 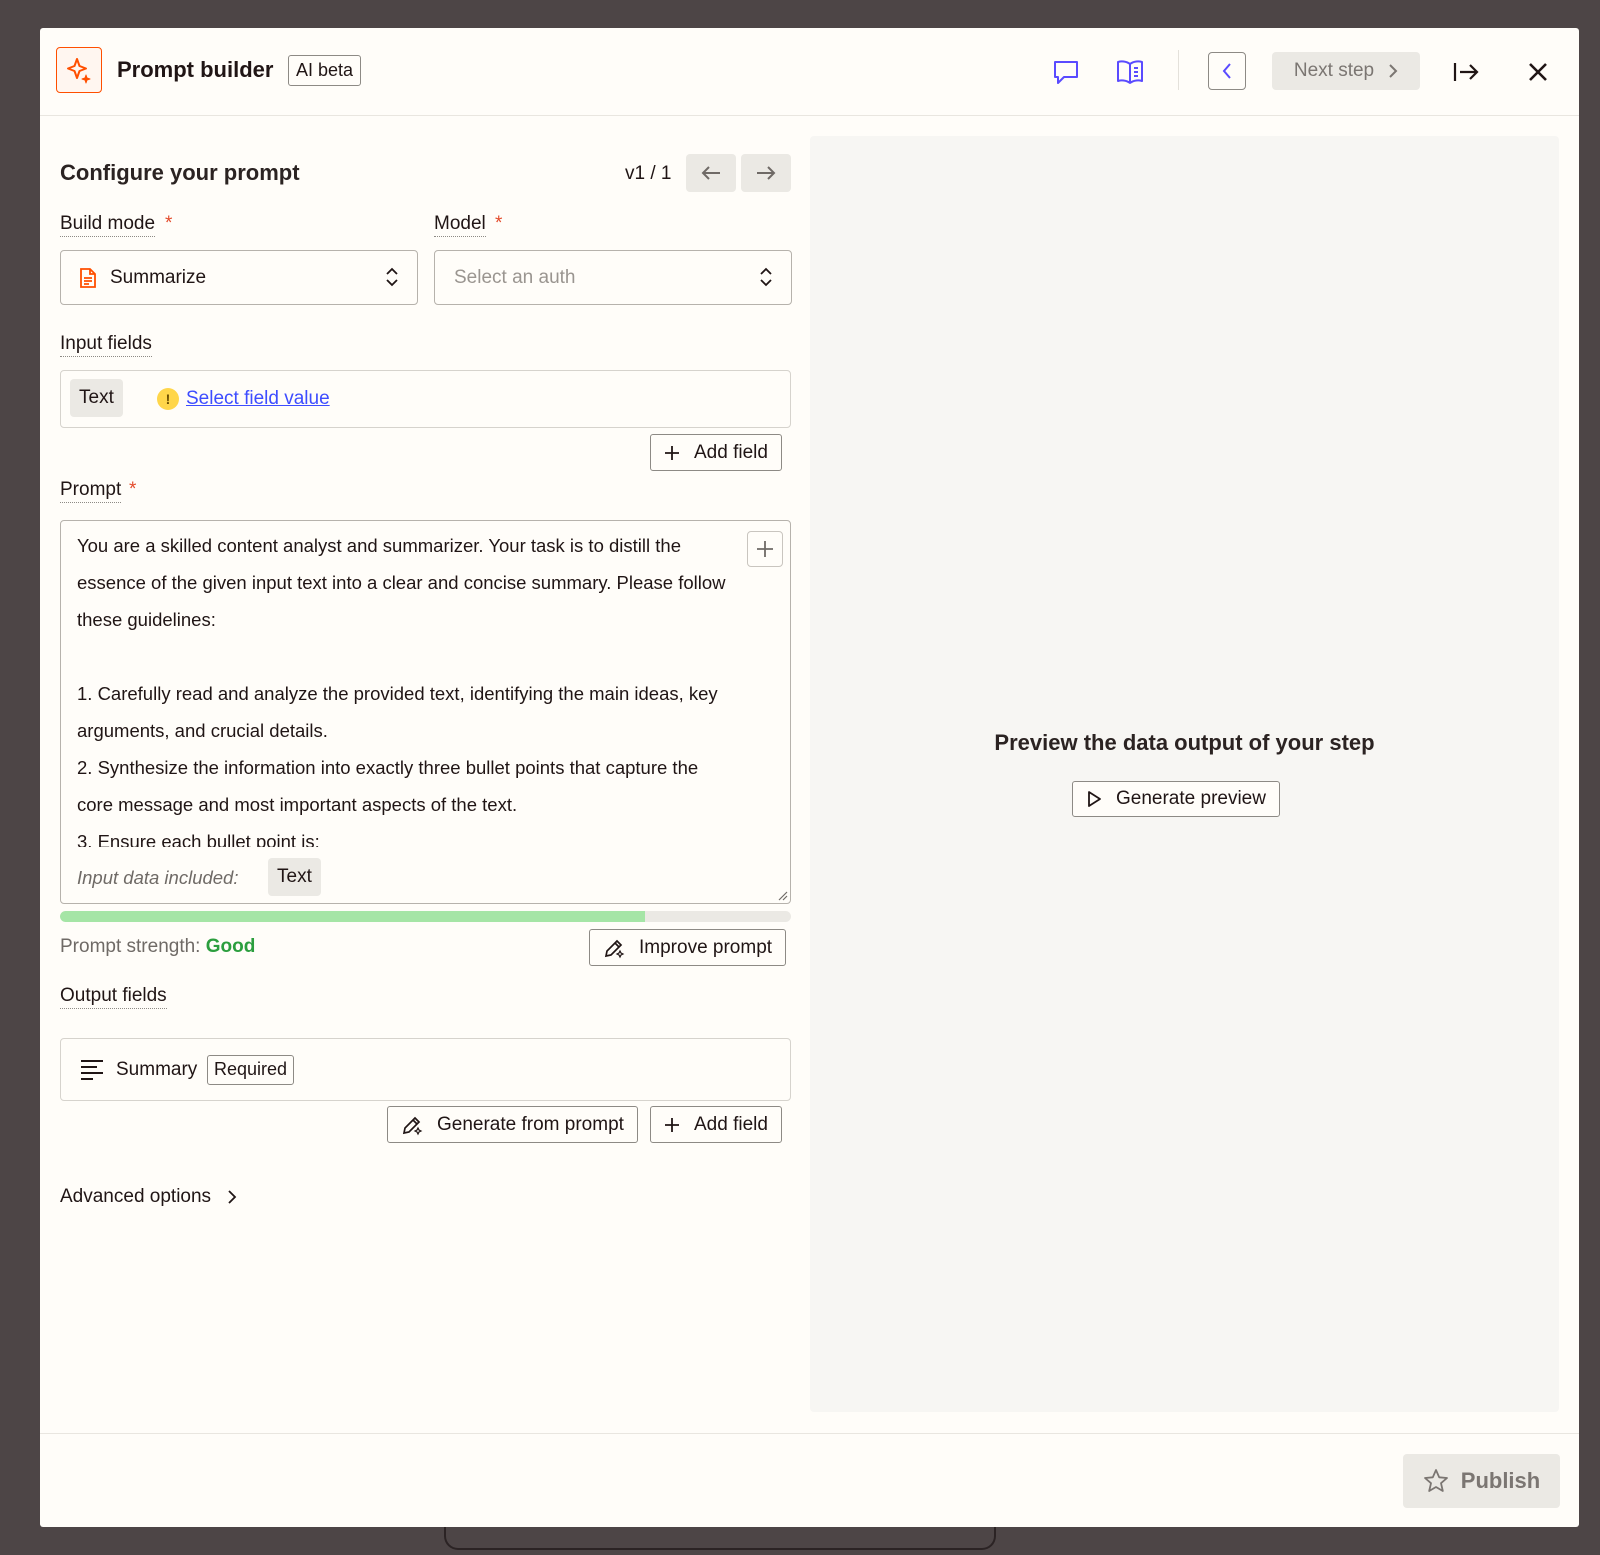 What do you see at coordinates (1191, 798) in the screenshot?
I see `generate-preview-label: Generate preview` at bounding box center [1191, 798].